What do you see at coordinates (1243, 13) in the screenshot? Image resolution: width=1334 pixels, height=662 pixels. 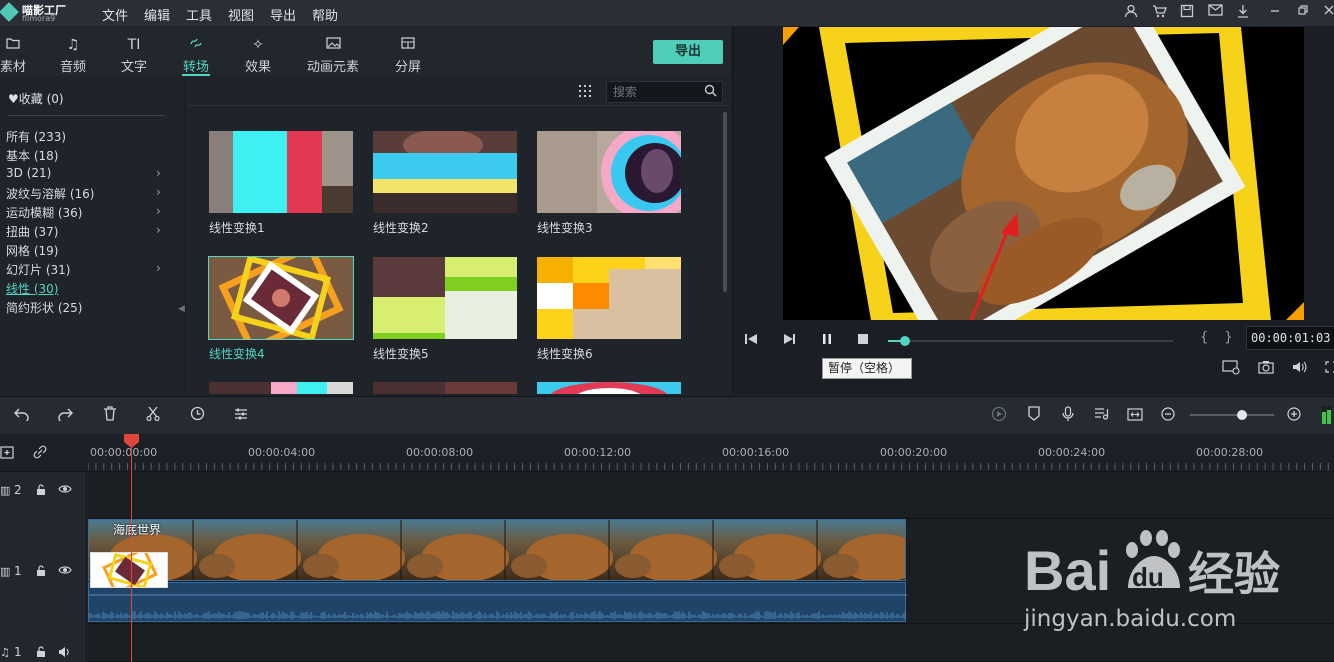 I see `download-icon` at bounding box center [1243, 13].